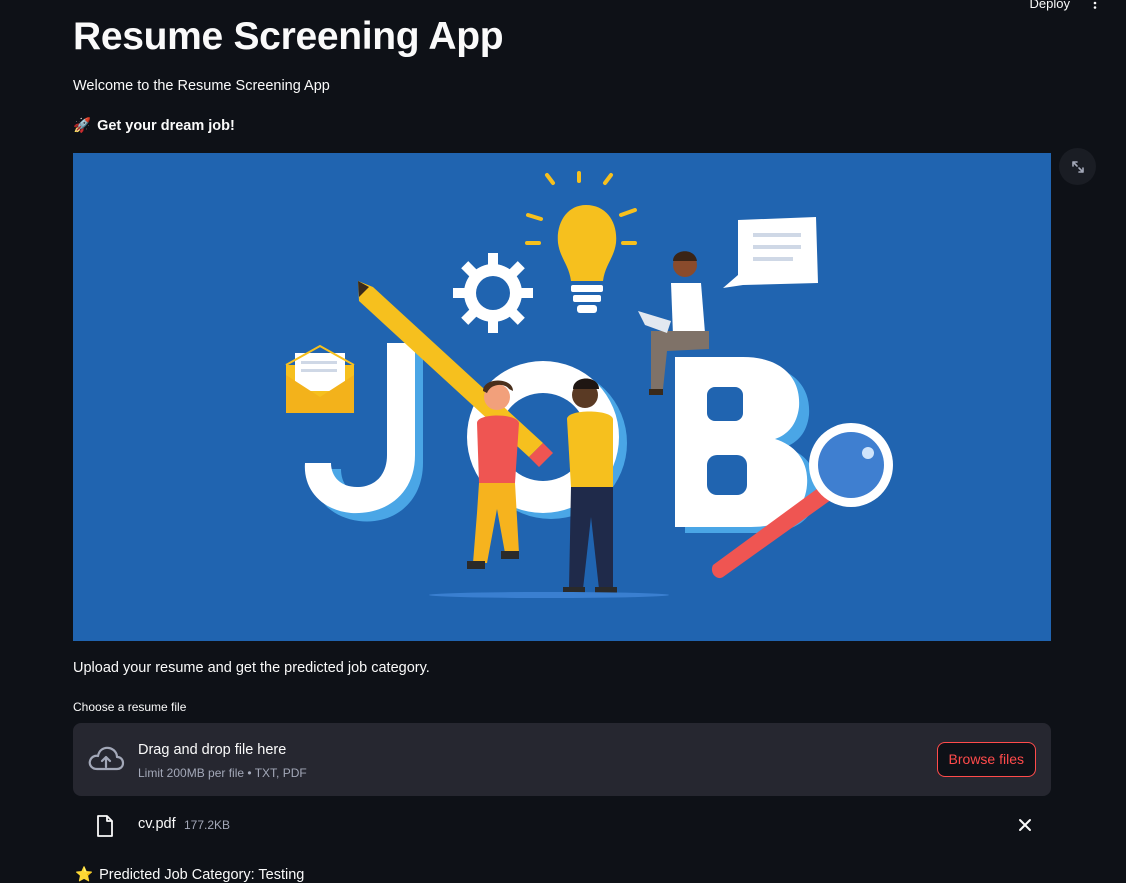 This screenshot has width=1126, height=883. I want to click on star-icon: ⭐, so click(84, 875).